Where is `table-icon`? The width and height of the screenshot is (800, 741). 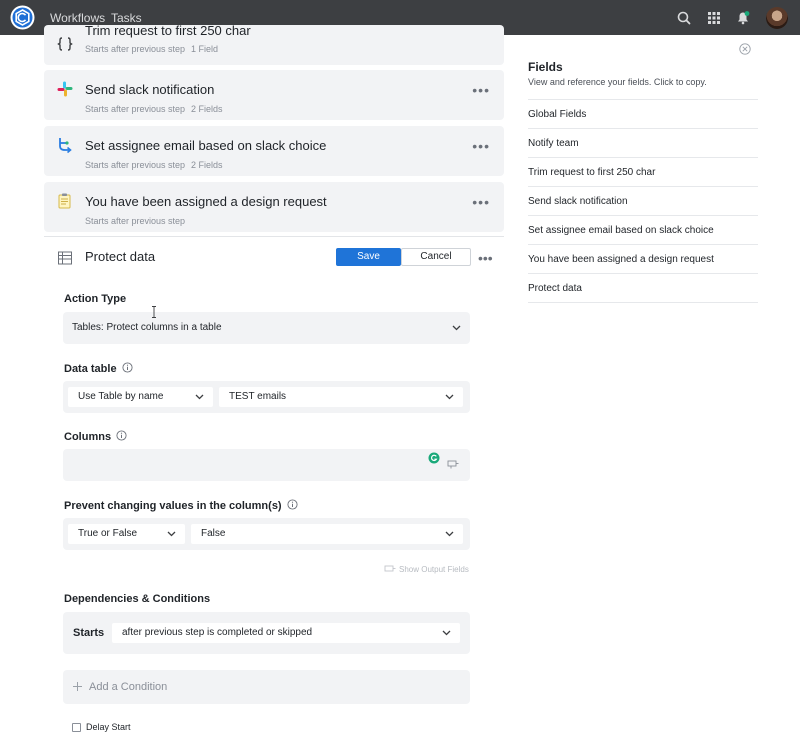 table-icon is located at coordinates (65, 258).